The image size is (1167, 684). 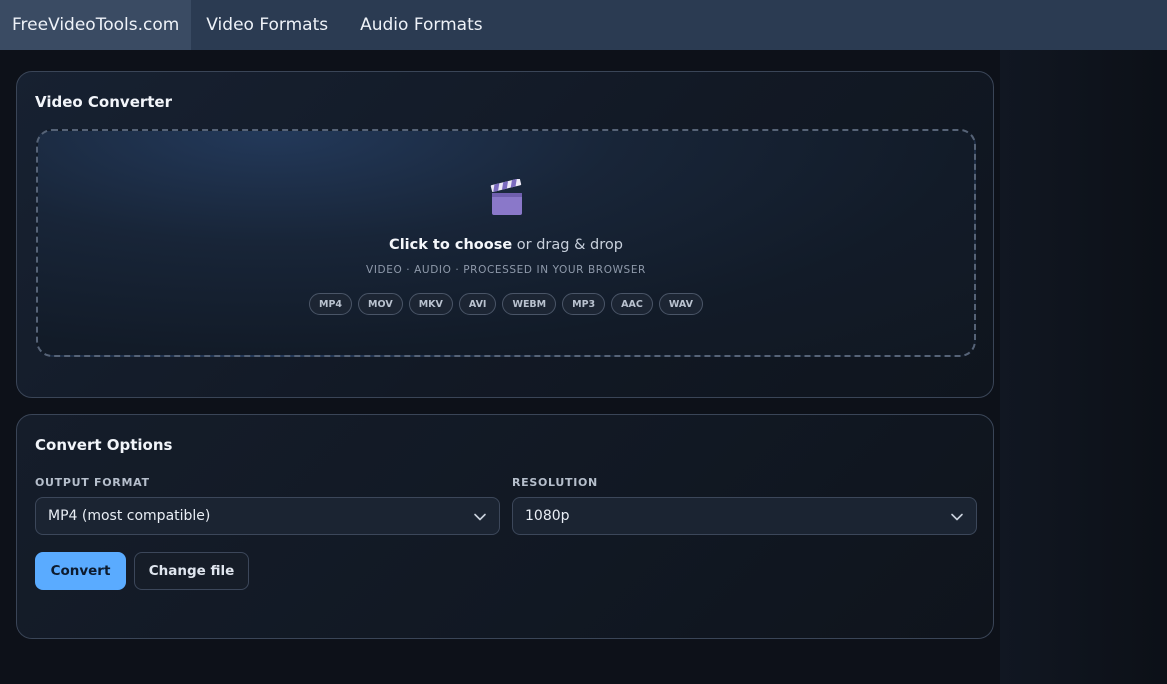 What do you see at coordinates (104, 102) in the screenshot?
I see `video-converter-title: Video Converter` at bounding box center [104, 102].